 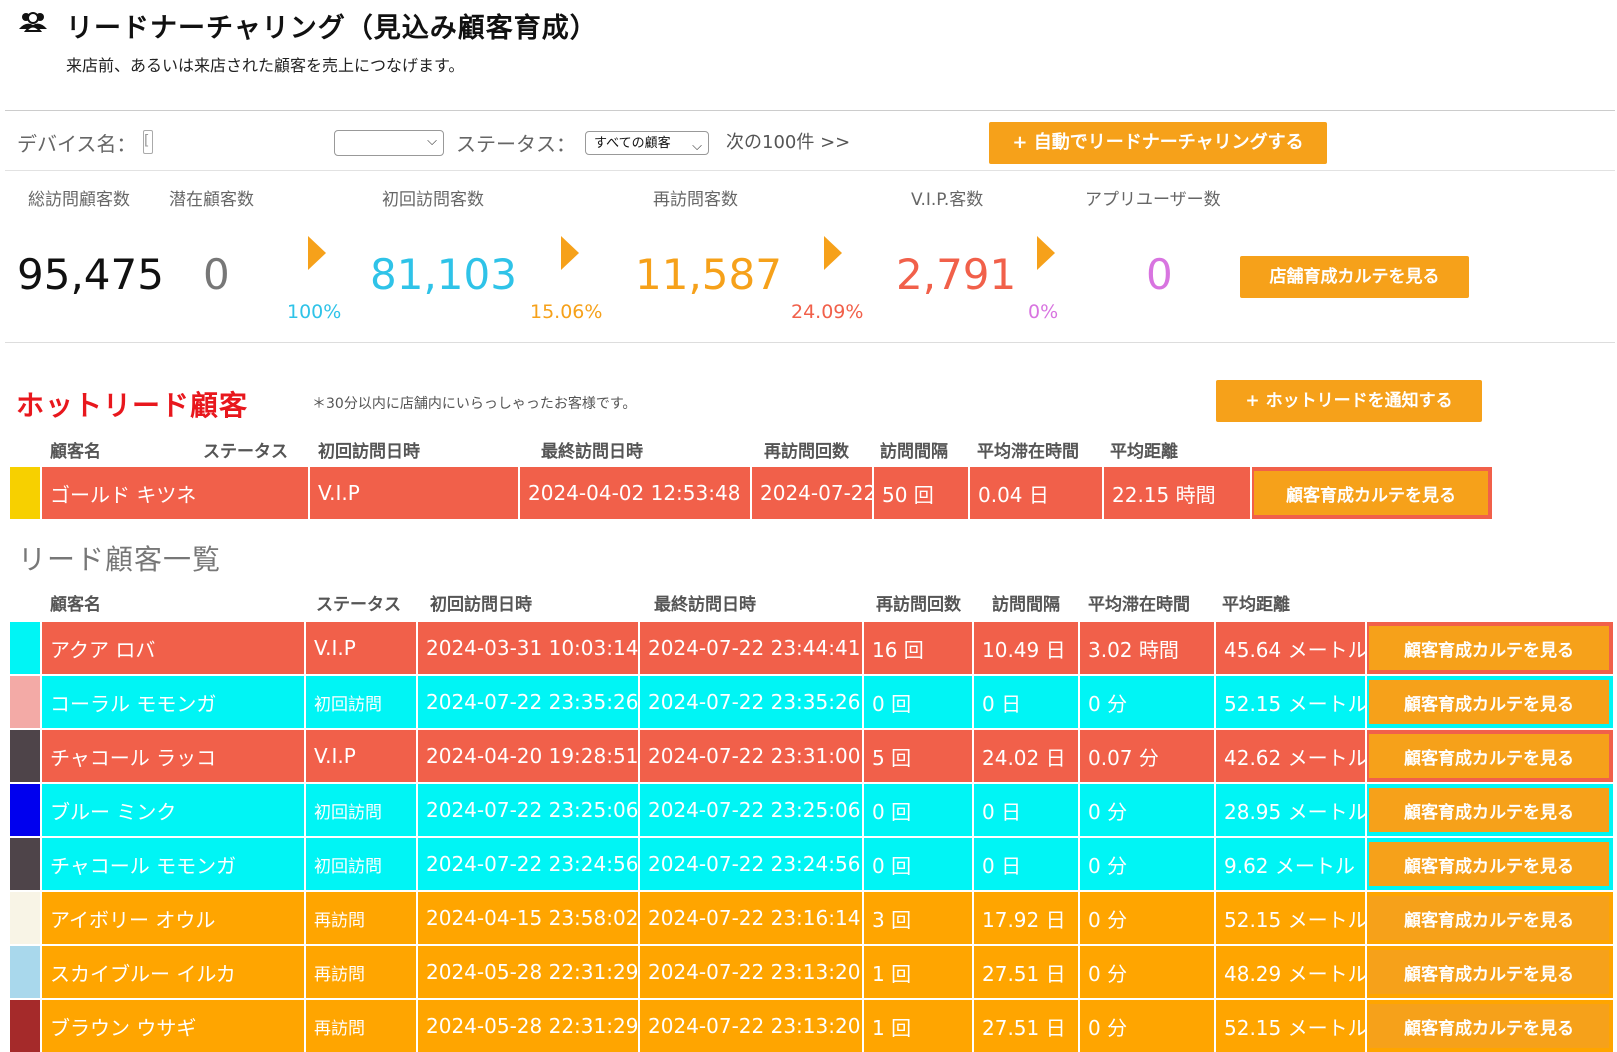 I want to click on cell-last-visit: 2024-07-22 23:24:56, so click(x=750, y=864).